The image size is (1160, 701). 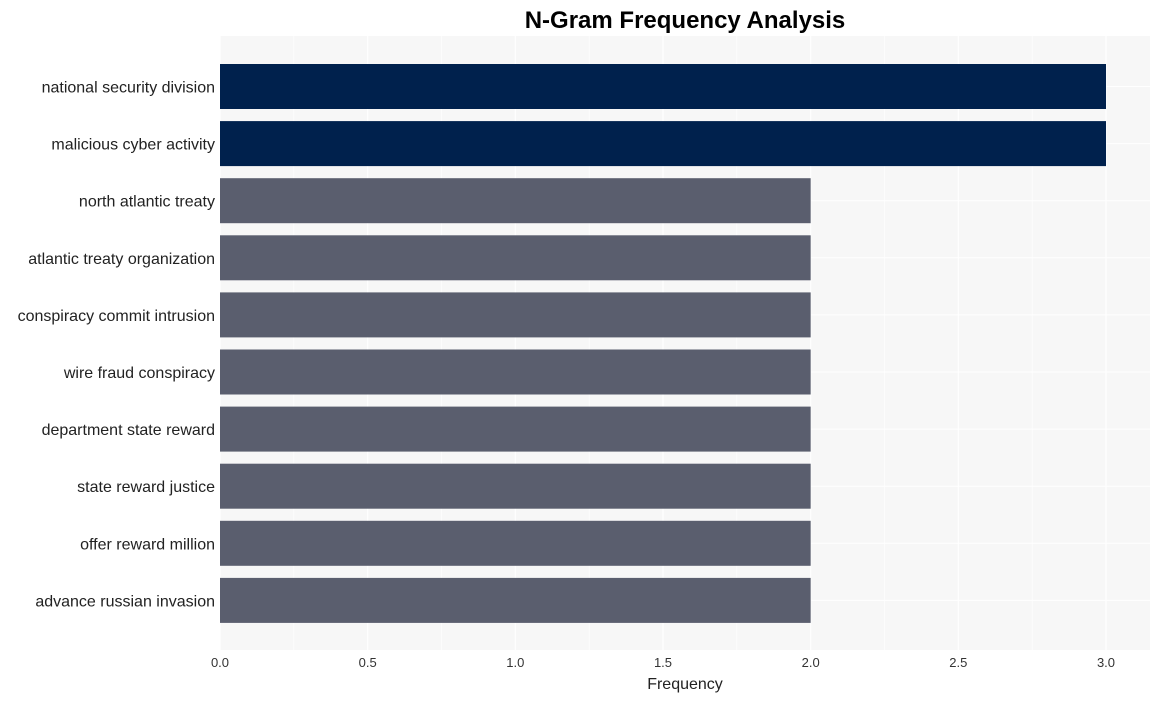 What do you see at coordinates (146, 487) in the screenshot?
I see `y-tick-label: state reward justice` at bounding box center [146, 487].